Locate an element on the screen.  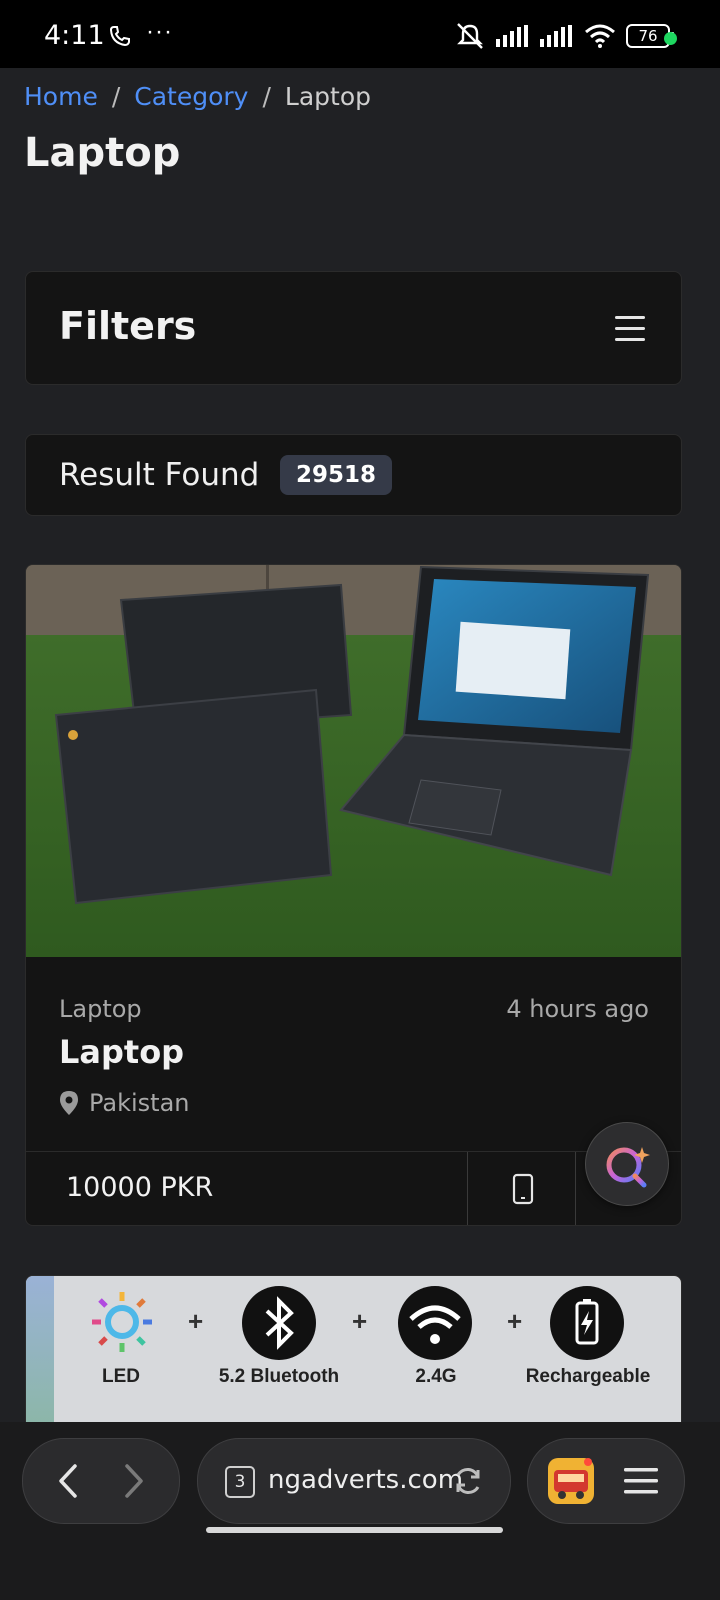
listing-price: 10000 PKR is located at coordinates (140, 1187).